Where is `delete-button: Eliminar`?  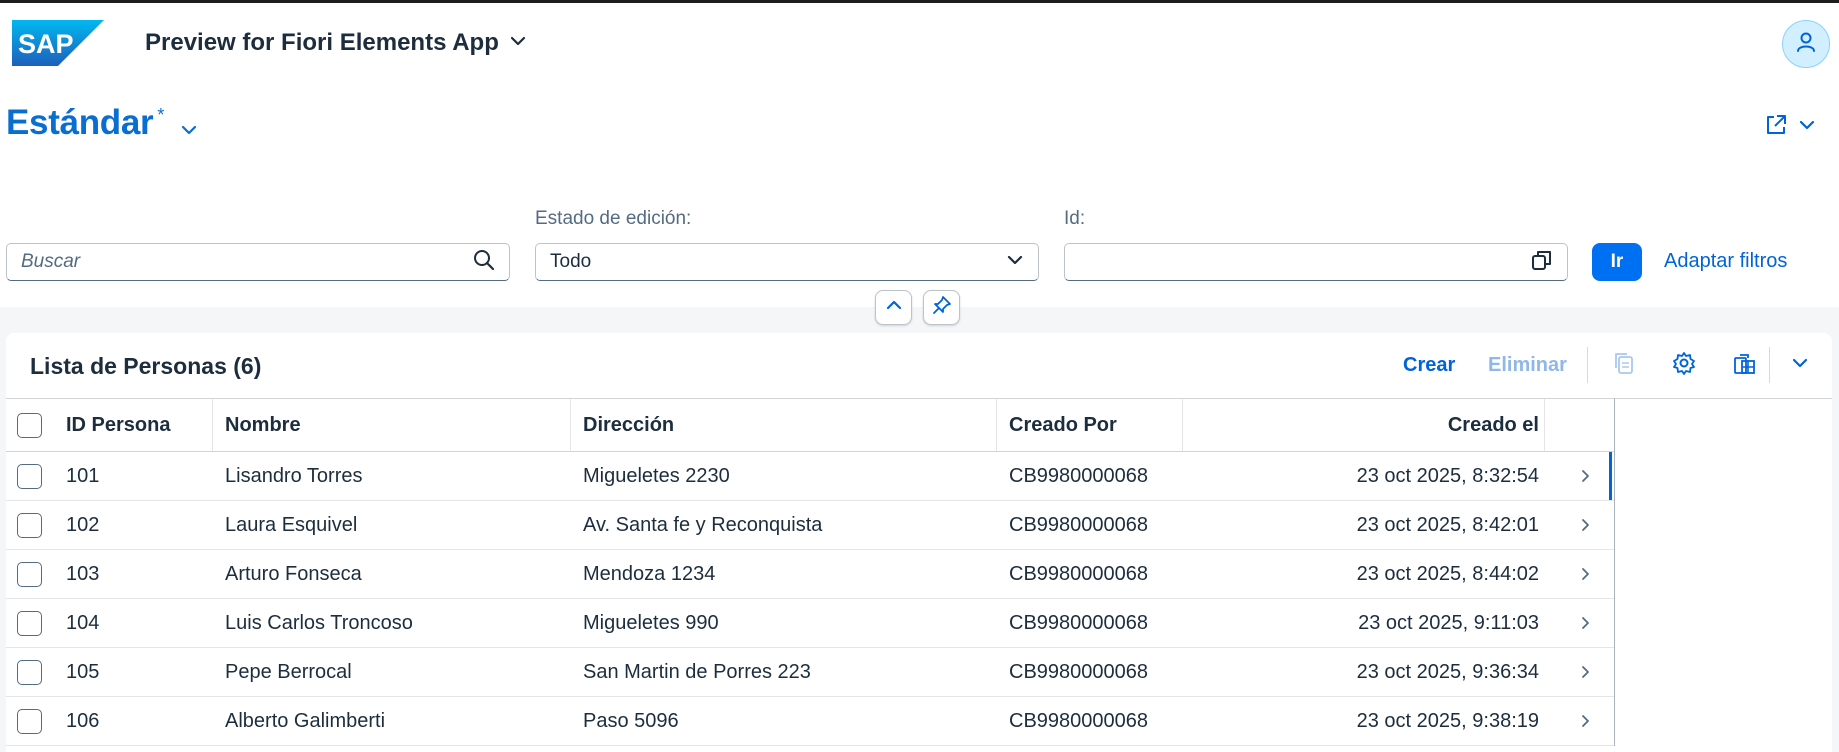
delete-button: Eliminar is located at coordinates (1527, 365).